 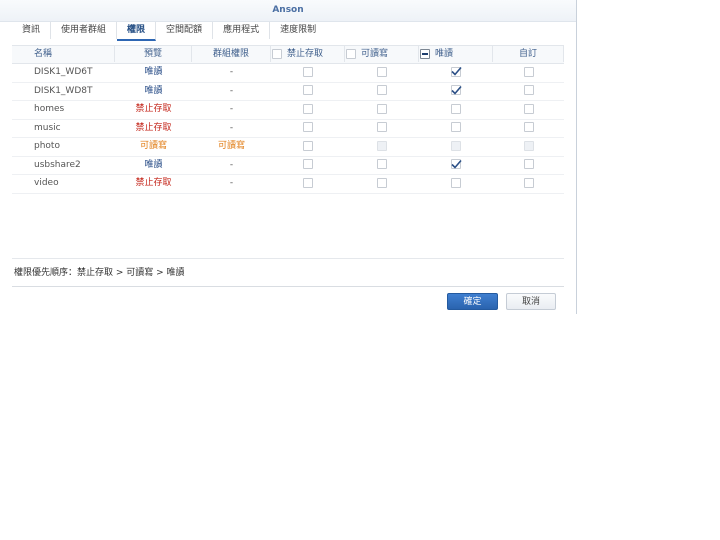 I want to click on header-deny: 禁止存取, so click(x=308, y=54).